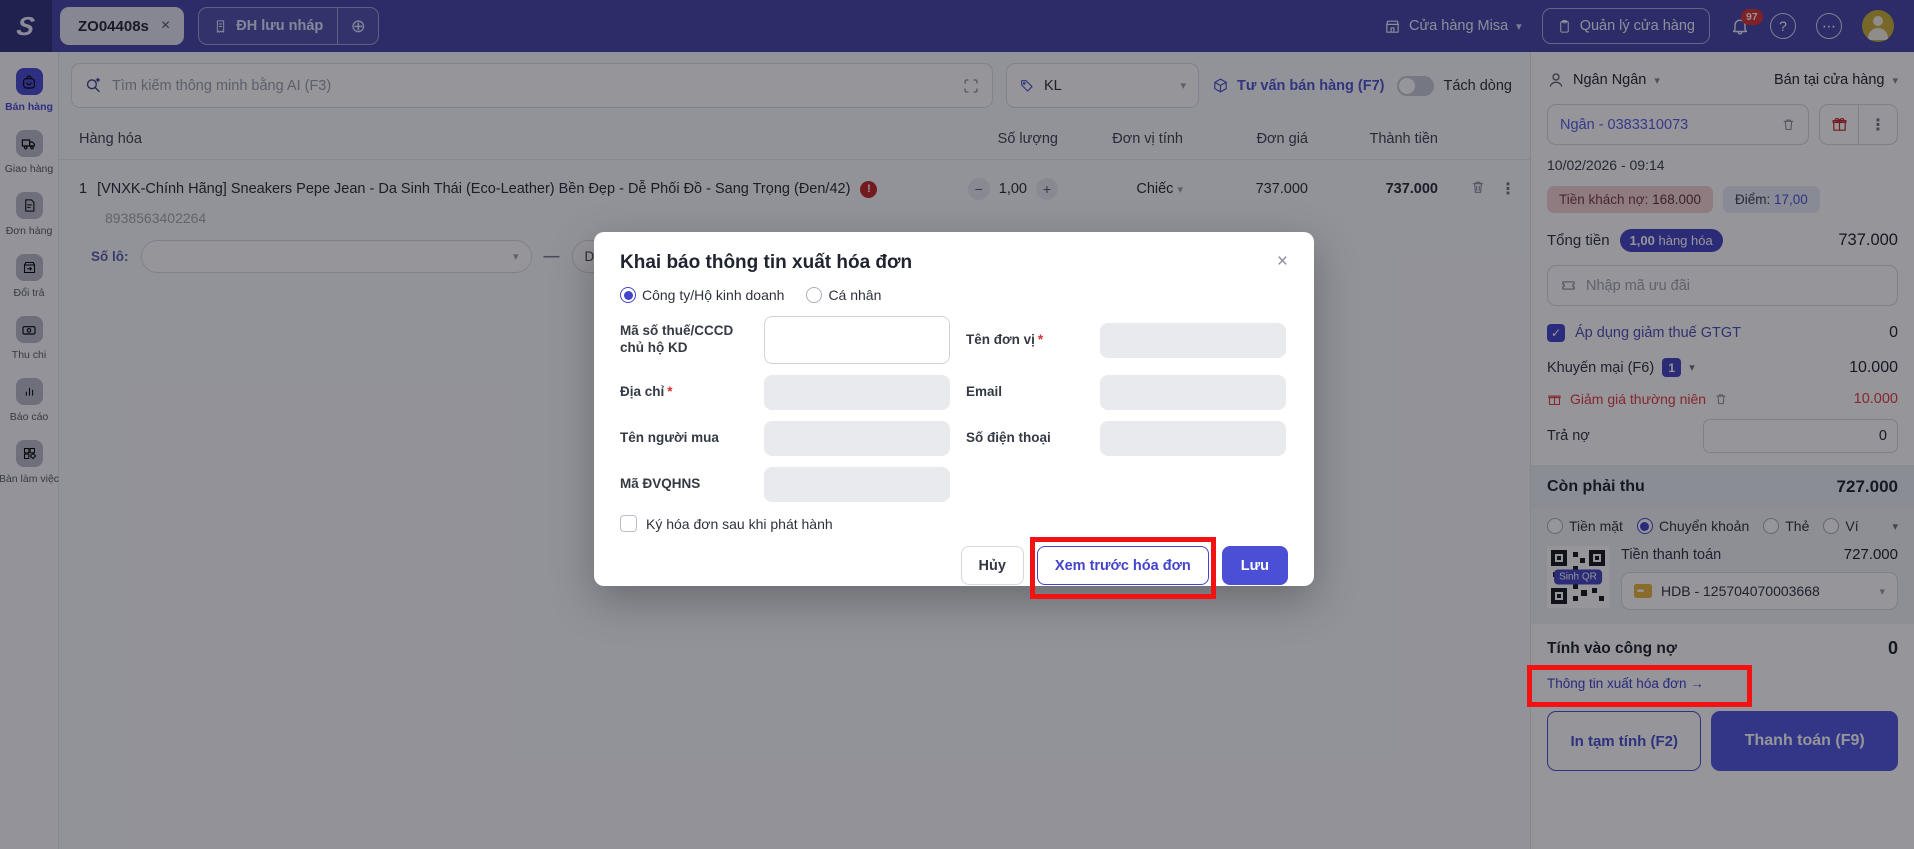 Image resolution: width=1914 pixels, height=849 pixels. I want to click on annotation-box-invoice-link, so click(1639, 686).